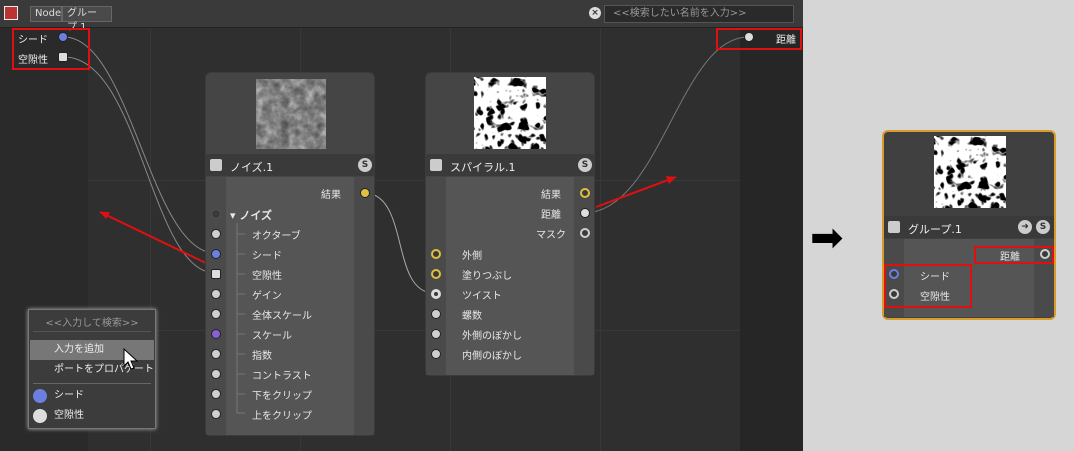 The height and width of the screenshot is (451, 1074). Describe the element at coordinates (252, 167) in the screenshot. I see `node-title: ノイズ.1` at that location.